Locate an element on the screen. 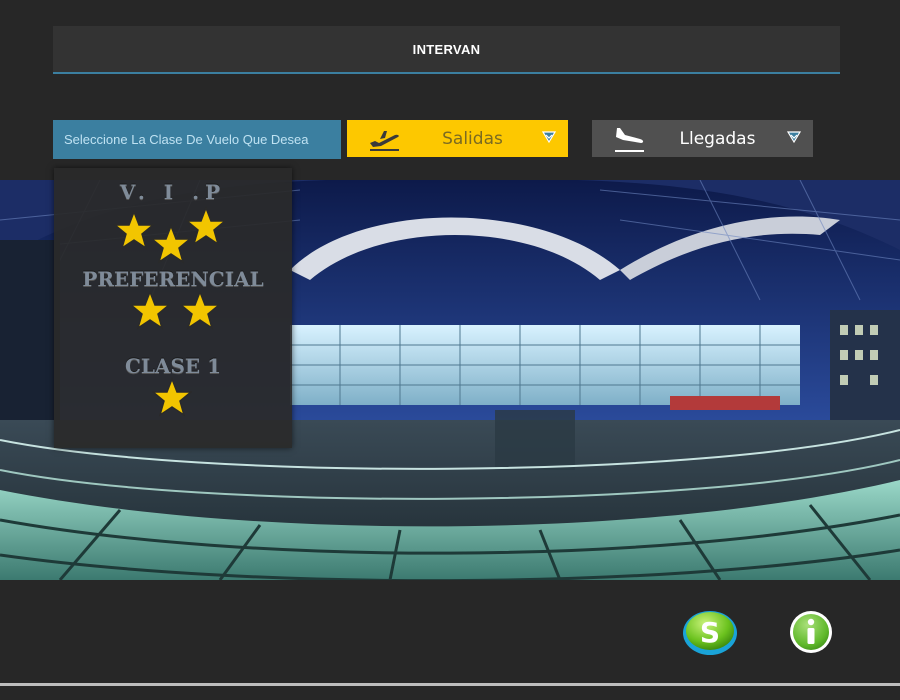 The height and width of the screenshot is (700, 900). departures-button: Salidas is located at coordinates (457, 138).